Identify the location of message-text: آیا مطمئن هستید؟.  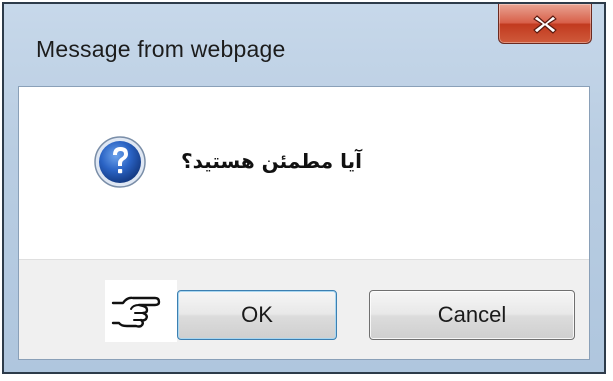
(271, 161).